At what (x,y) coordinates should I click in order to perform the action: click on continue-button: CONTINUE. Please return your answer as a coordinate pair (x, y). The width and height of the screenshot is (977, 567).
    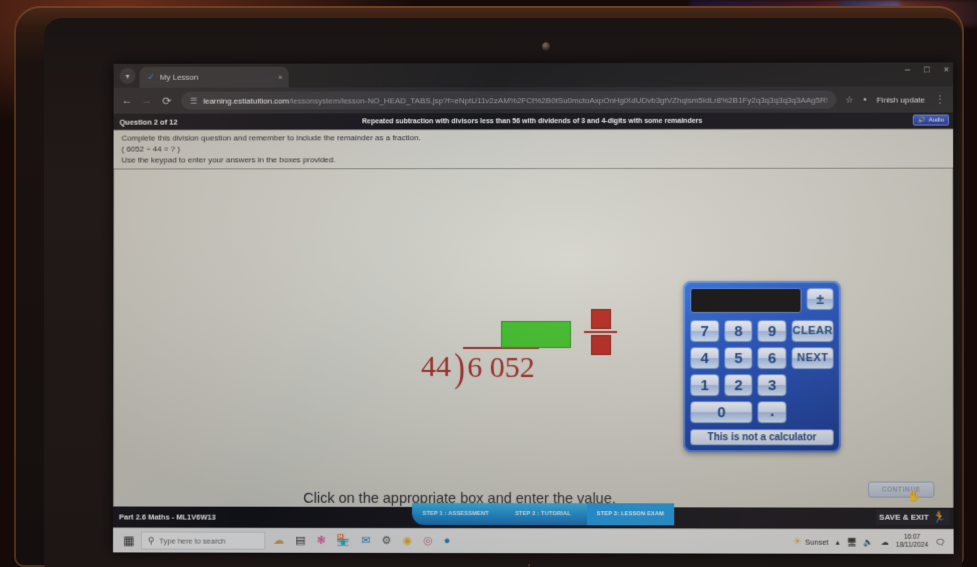
    Looking at the image, I should click on (901, 489).